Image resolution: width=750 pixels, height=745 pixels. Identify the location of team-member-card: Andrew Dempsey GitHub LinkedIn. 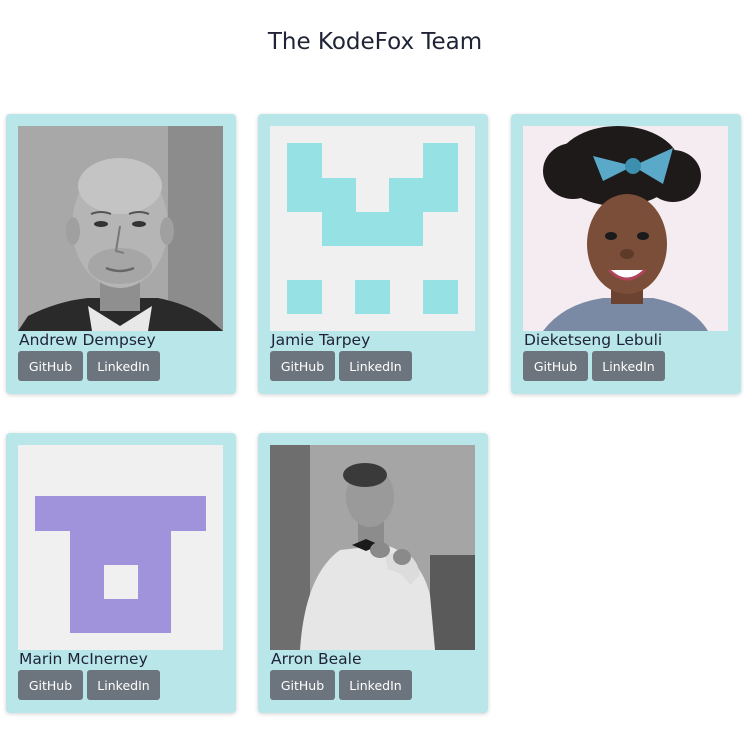
(121, 254).